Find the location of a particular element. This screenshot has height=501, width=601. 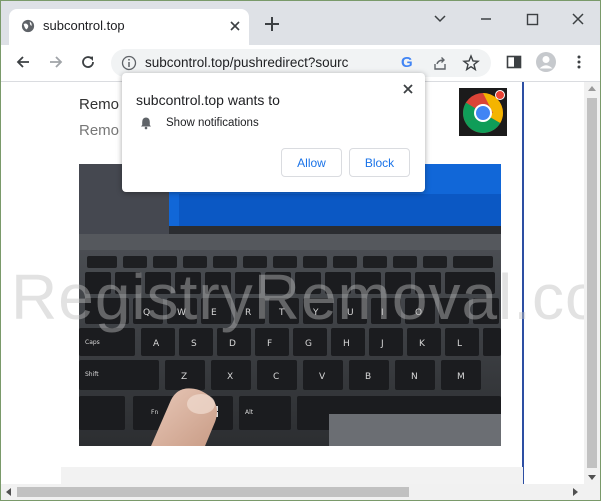

svg-text: B is located at coordinates (368, 377).